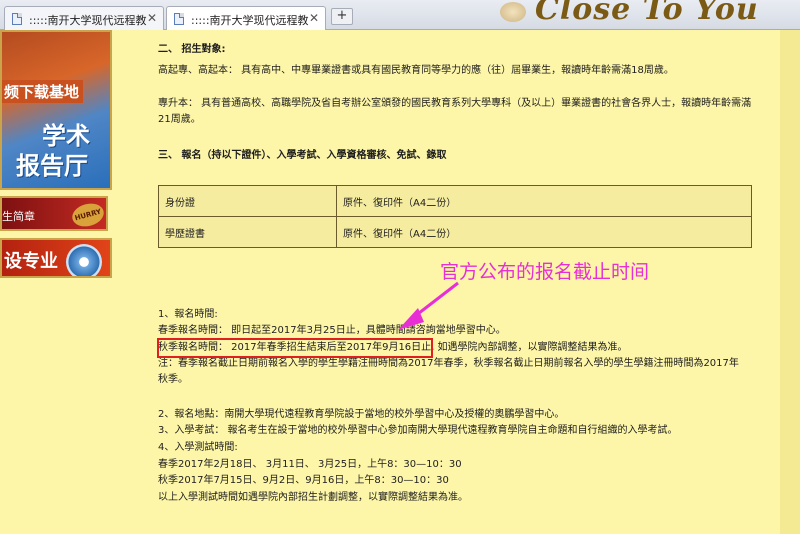 Image resolution: width=800 pixels, height=534 pixels. What do you see at coordinates (532, 347) in the screenshot?
I see `autumn-note-text: 如遇學院內部調整，以實際調整結果為准。` at bounding box center [532, 347].